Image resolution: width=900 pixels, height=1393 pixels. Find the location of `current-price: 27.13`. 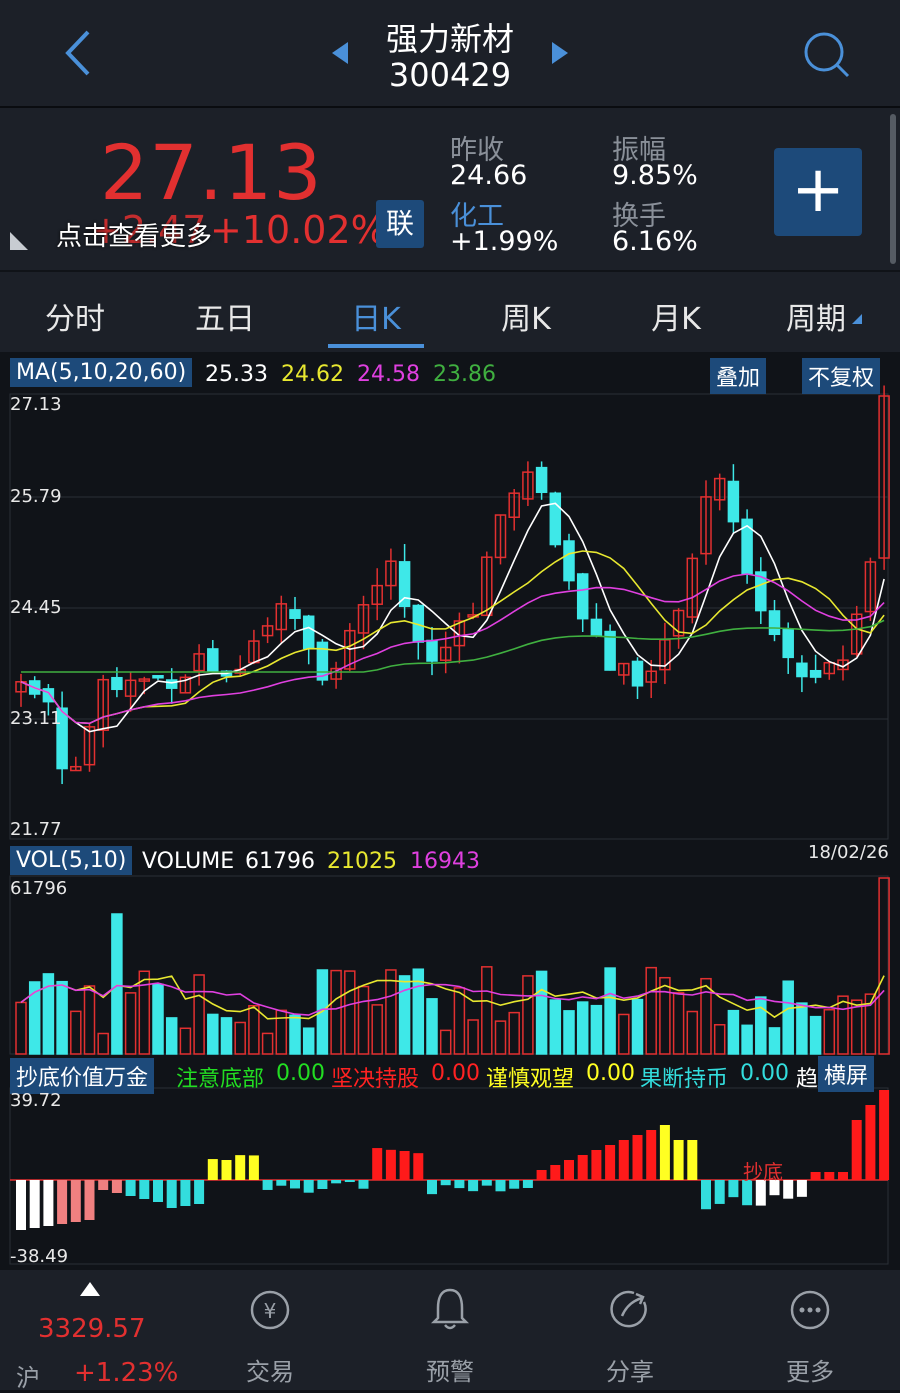

current-price: 27.13 is located at coordinates (211, 172).